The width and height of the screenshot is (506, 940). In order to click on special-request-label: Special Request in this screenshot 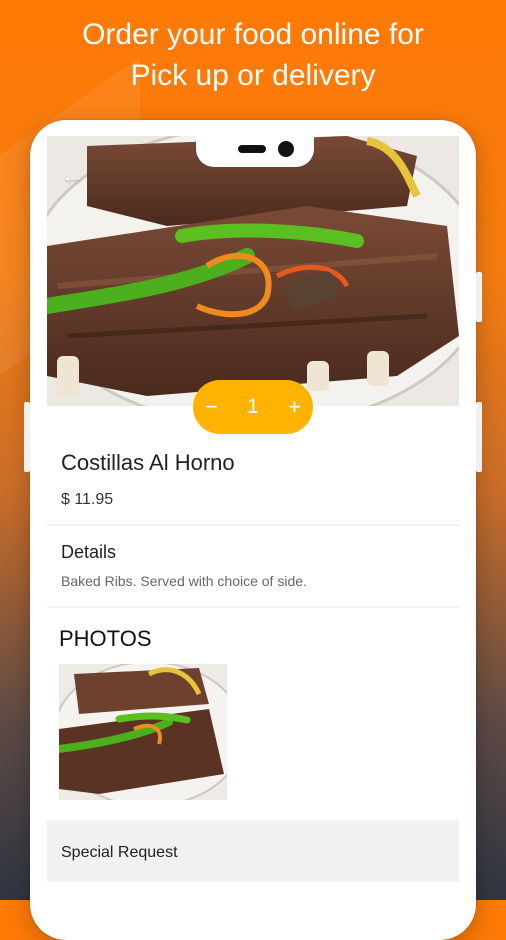, I will do `click(119, 852)`.